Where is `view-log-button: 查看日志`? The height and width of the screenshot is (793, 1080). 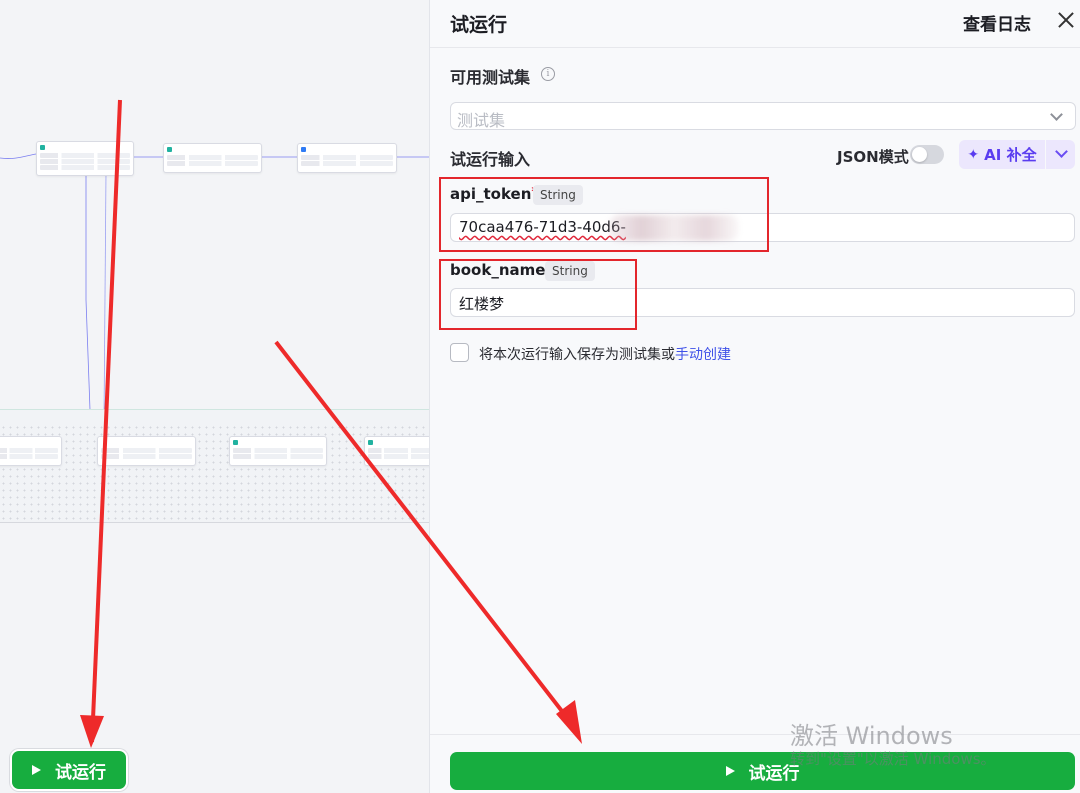
view-log-button: 查看日志 is located at coordinates (997, 22).